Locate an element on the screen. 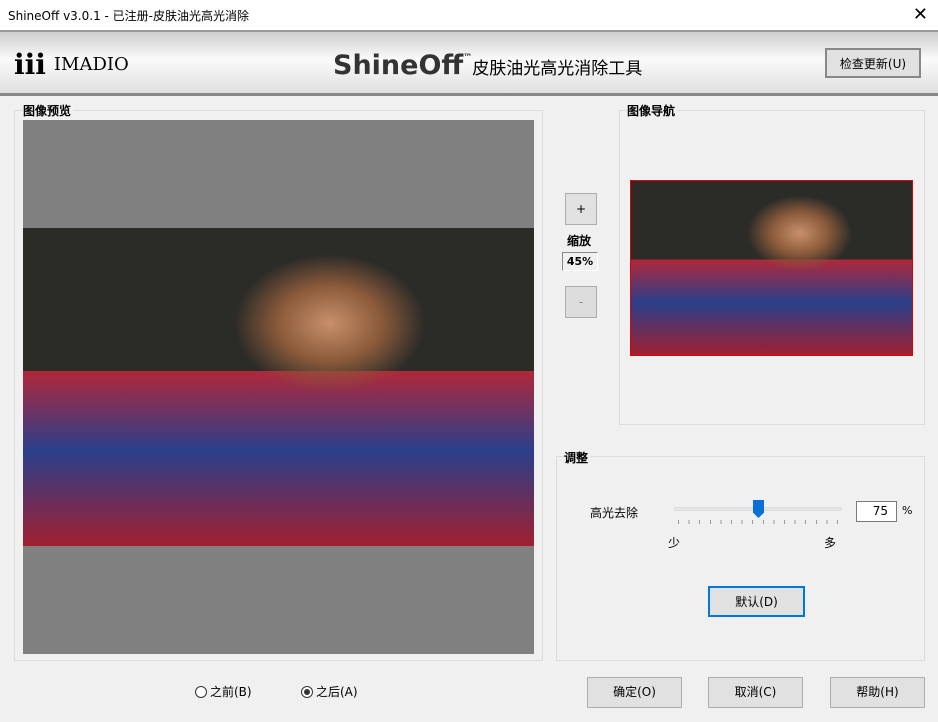 This screenshot has height=722, width=938. close-icon: ✕ is located at coordinates (920, 14).